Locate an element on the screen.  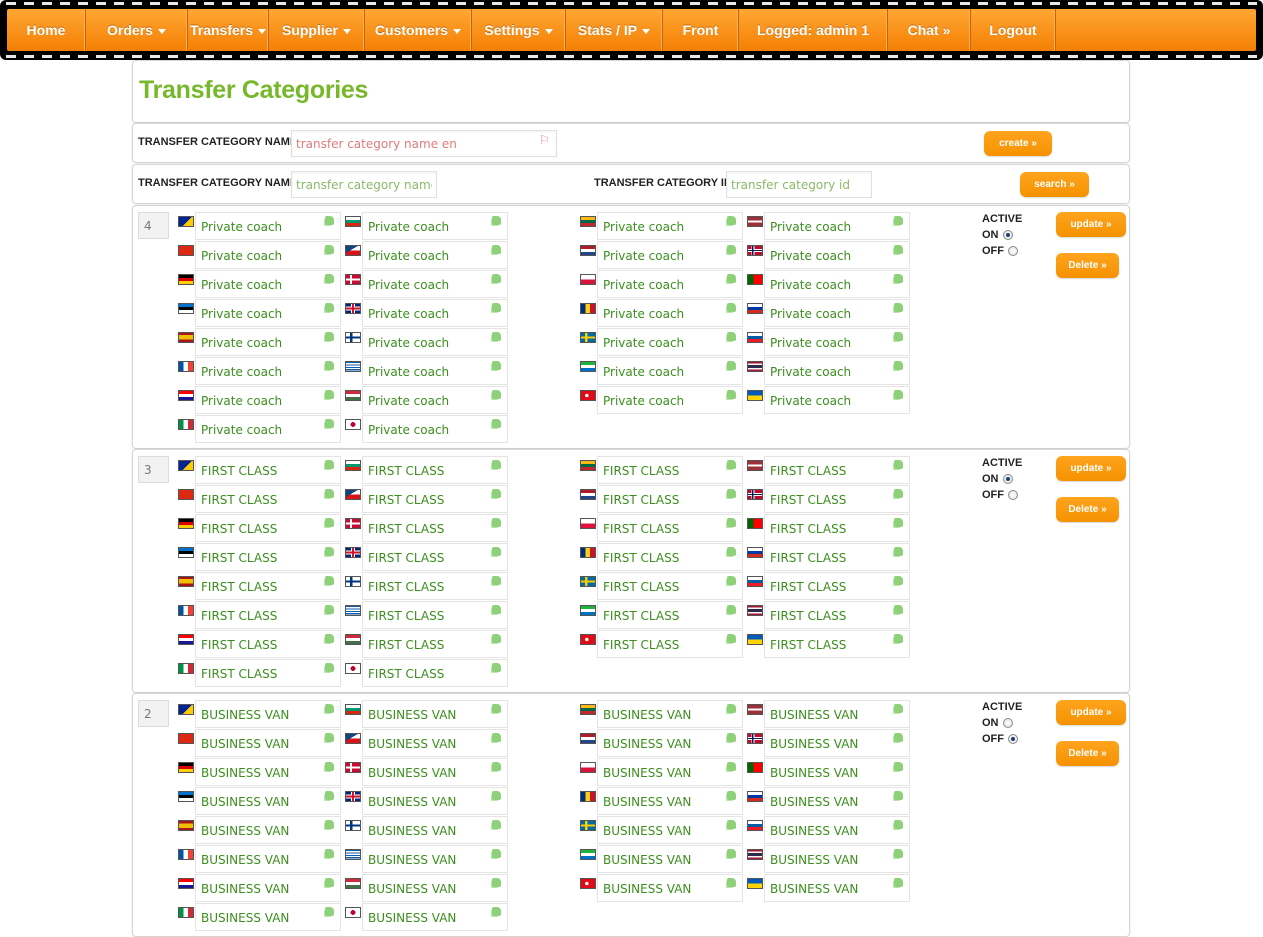
active-on-radio is located at coordinates (1007, 723).